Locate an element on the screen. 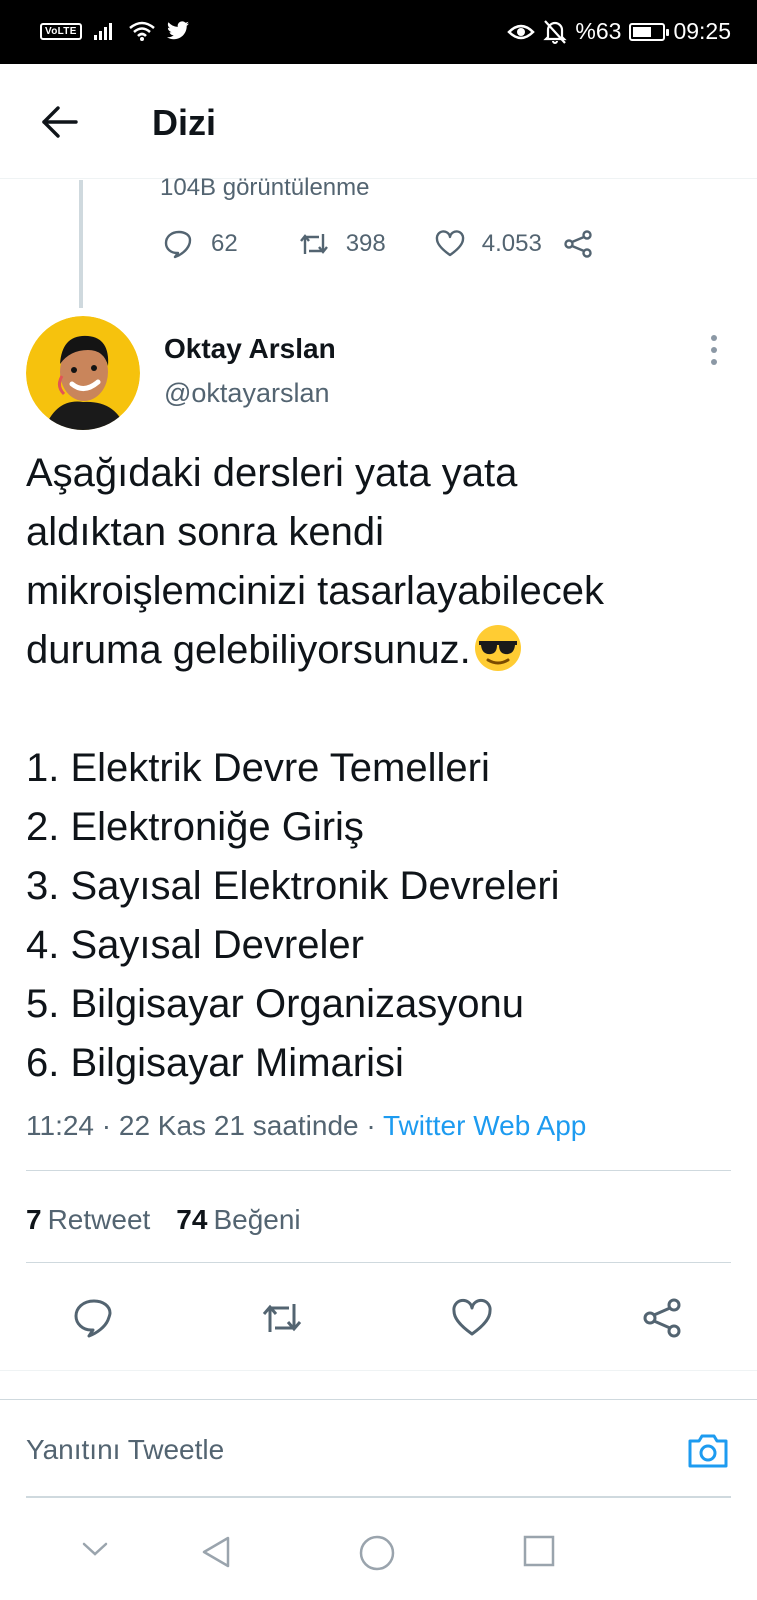 The width and height of the screenshot is (757, 1600). like-stat: 74 Beğeni is located at coordinates (238, 1220).